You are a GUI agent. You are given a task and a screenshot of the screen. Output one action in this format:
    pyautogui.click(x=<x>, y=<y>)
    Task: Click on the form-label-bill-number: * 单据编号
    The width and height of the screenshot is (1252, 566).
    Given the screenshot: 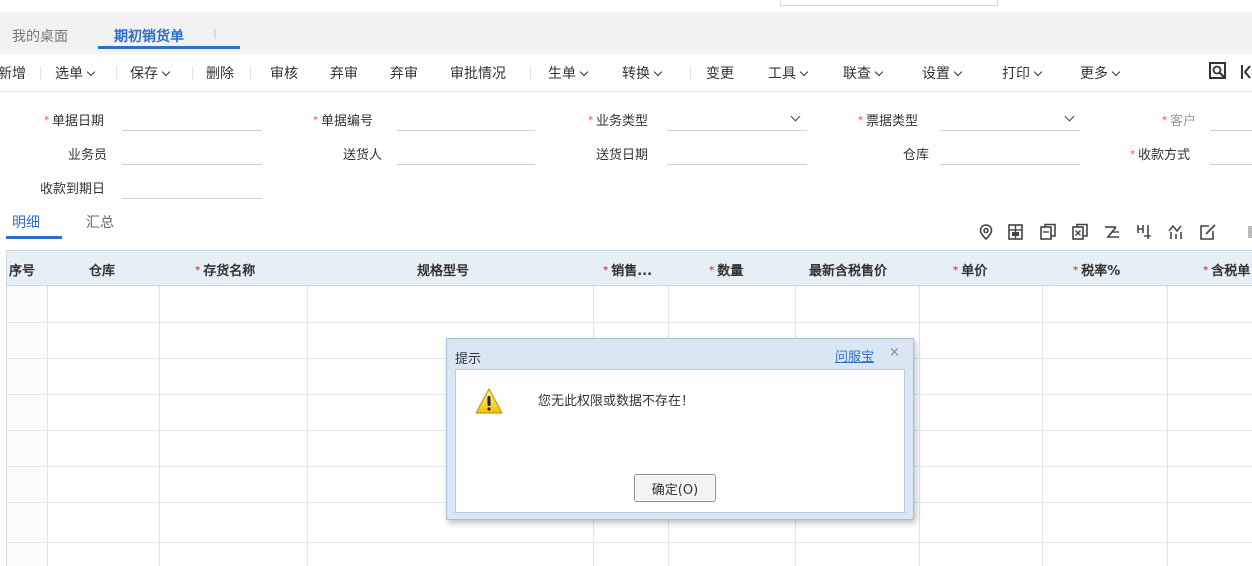 What is the action you would take?
    pyautogui.click(x=343, y=121)
    